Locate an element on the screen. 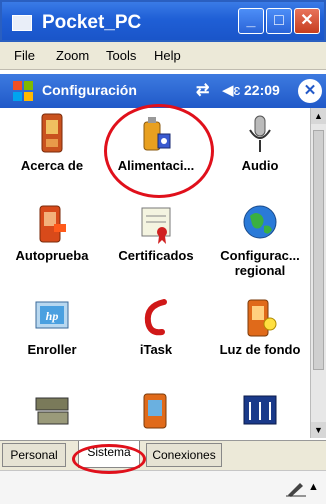 The height and width of the screenshot is (504, 326). item-label: Enroller is located at coordinates (52, 349).